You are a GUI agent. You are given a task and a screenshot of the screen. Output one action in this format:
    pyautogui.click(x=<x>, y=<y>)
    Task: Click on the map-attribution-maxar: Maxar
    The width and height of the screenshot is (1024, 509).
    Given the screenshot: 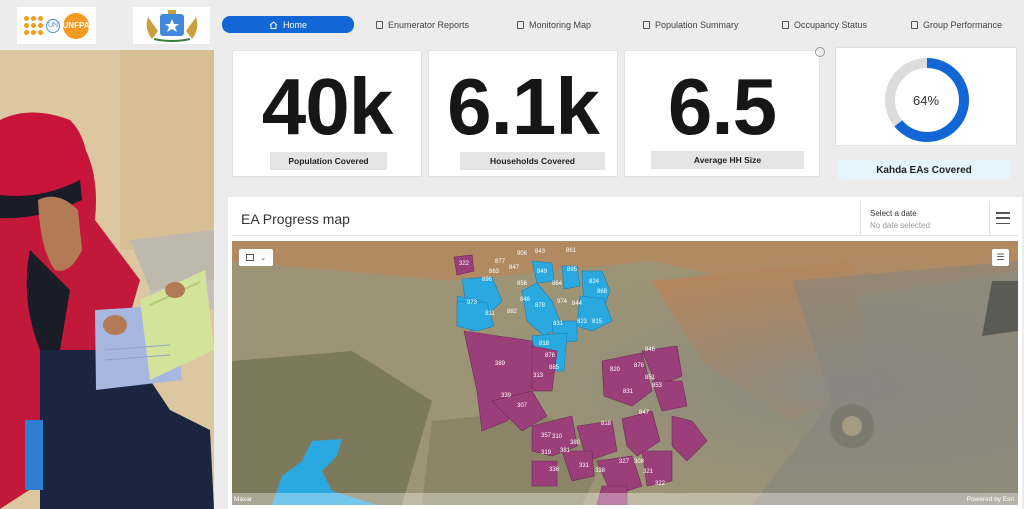 What is the action you would take?
    pyautogui.click(x=243, y=499)
    